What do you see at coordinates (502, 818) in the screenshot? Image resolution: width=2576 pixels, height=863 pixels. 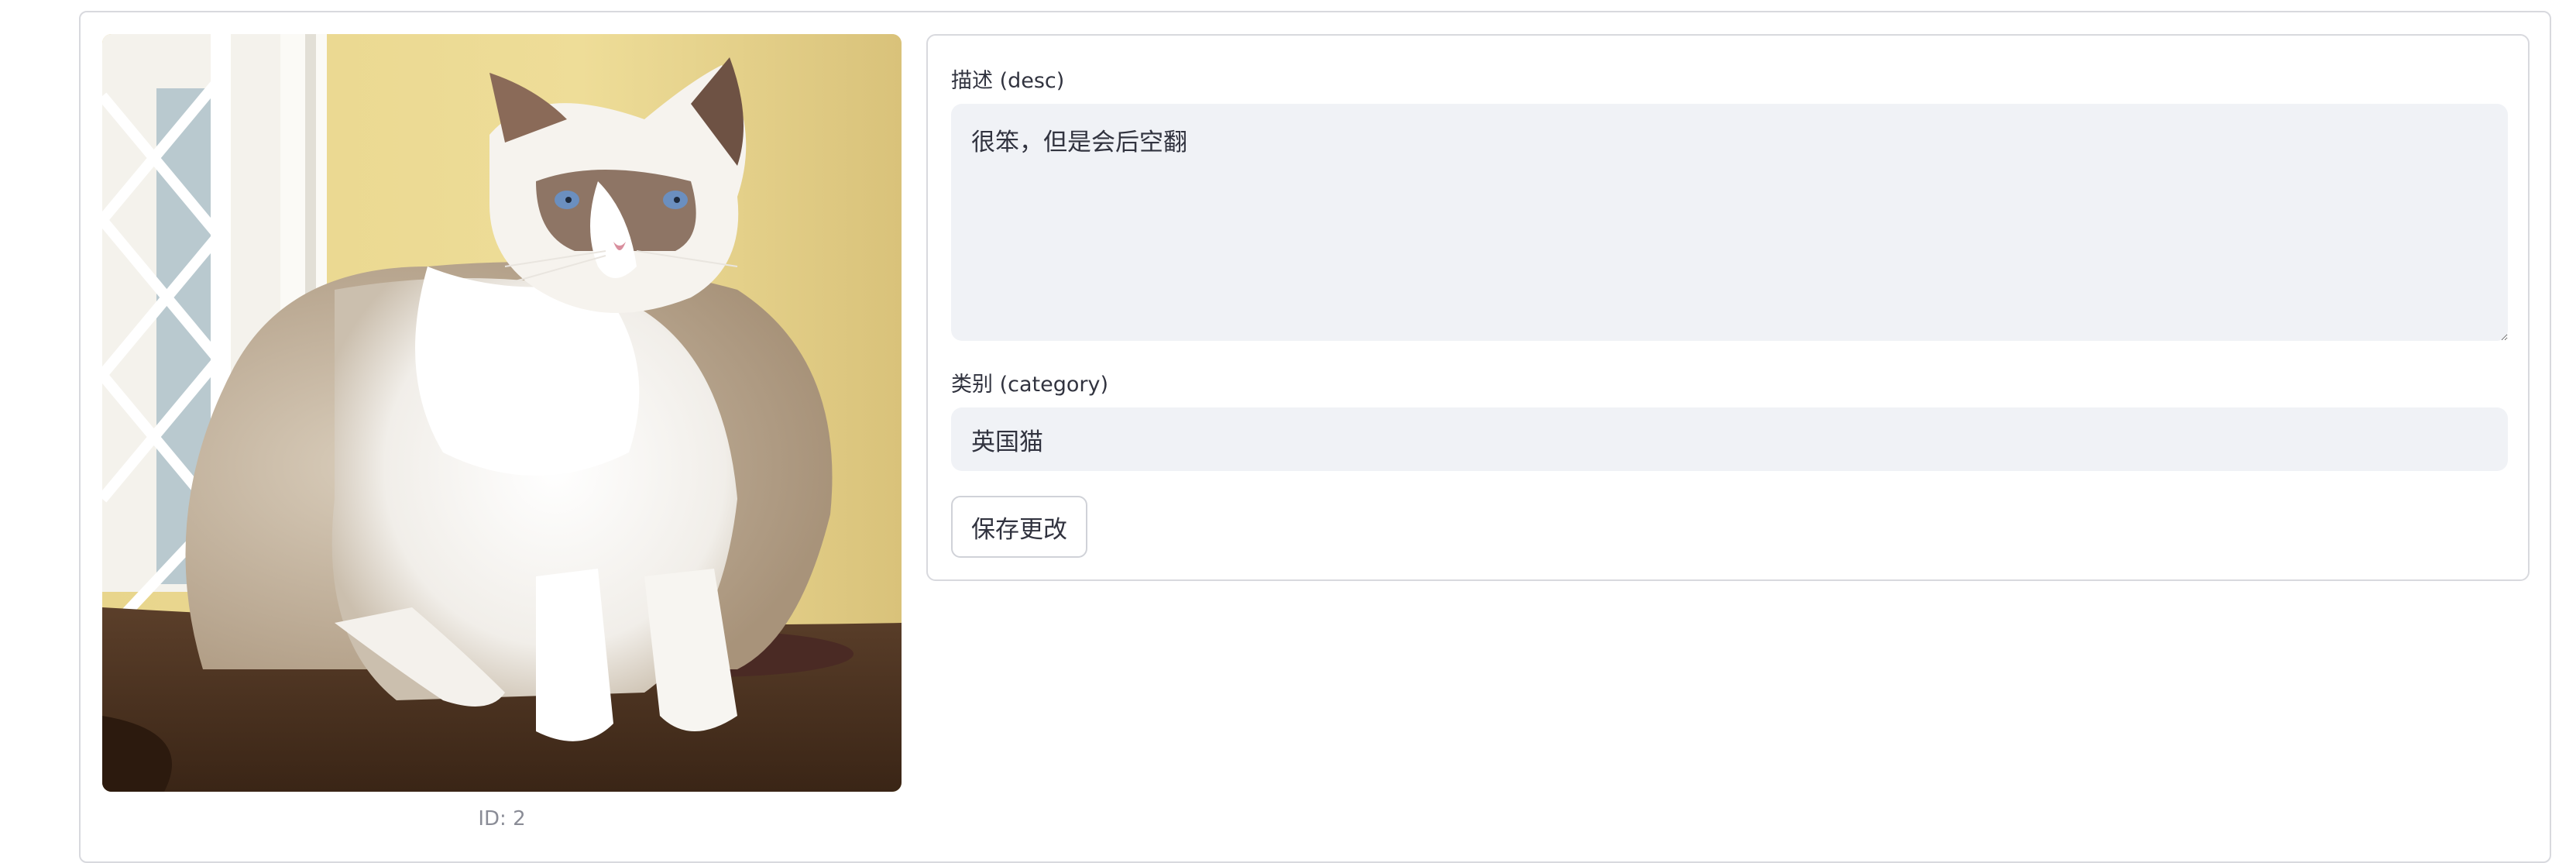 I see `image-caption: ID: 2` at bounding box center [502, 818].